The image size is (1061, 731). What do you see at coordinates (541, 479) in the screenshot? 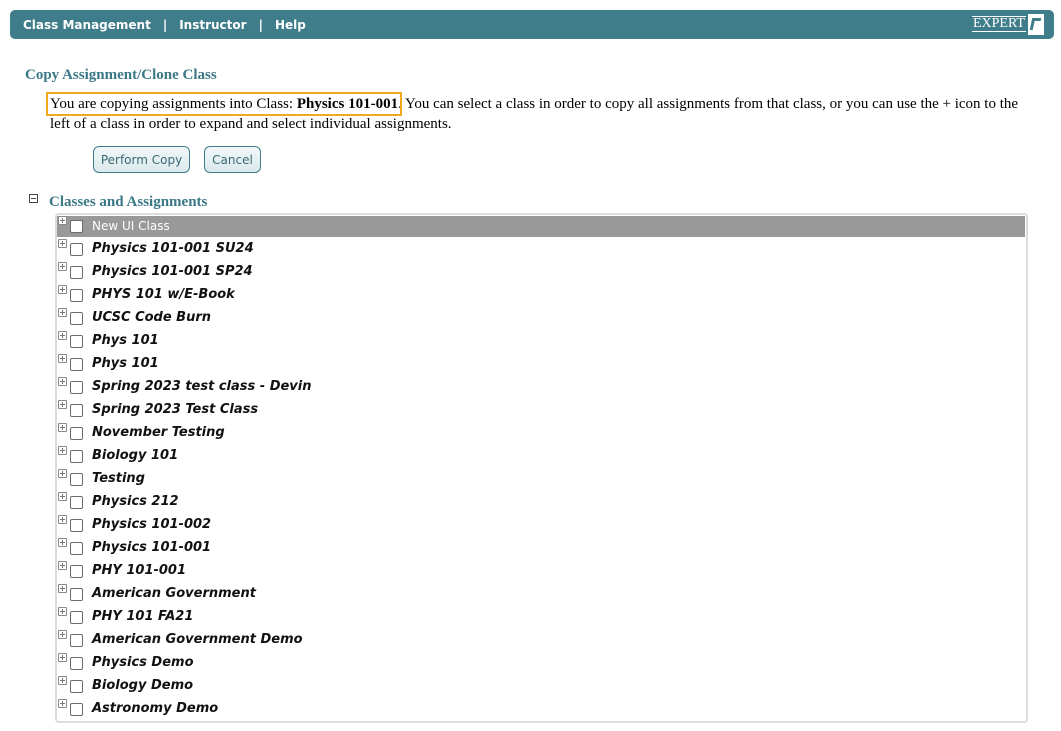
I see `tree-row: Testing` at bounding box center [541, 479].